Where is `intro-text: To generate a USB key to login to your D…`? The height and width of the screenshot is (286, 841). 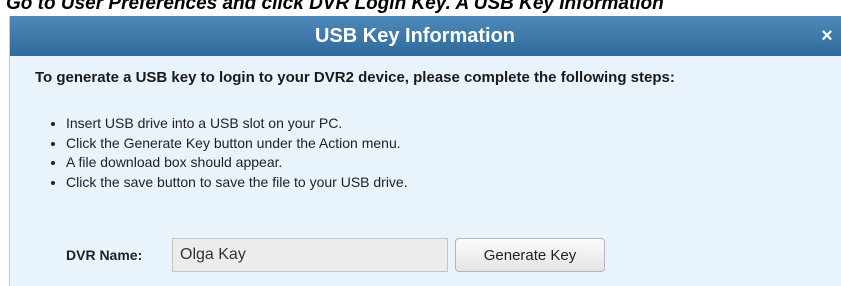
intro-text: To generate a USB key to login to your D… is located at coordinates (355, 77).